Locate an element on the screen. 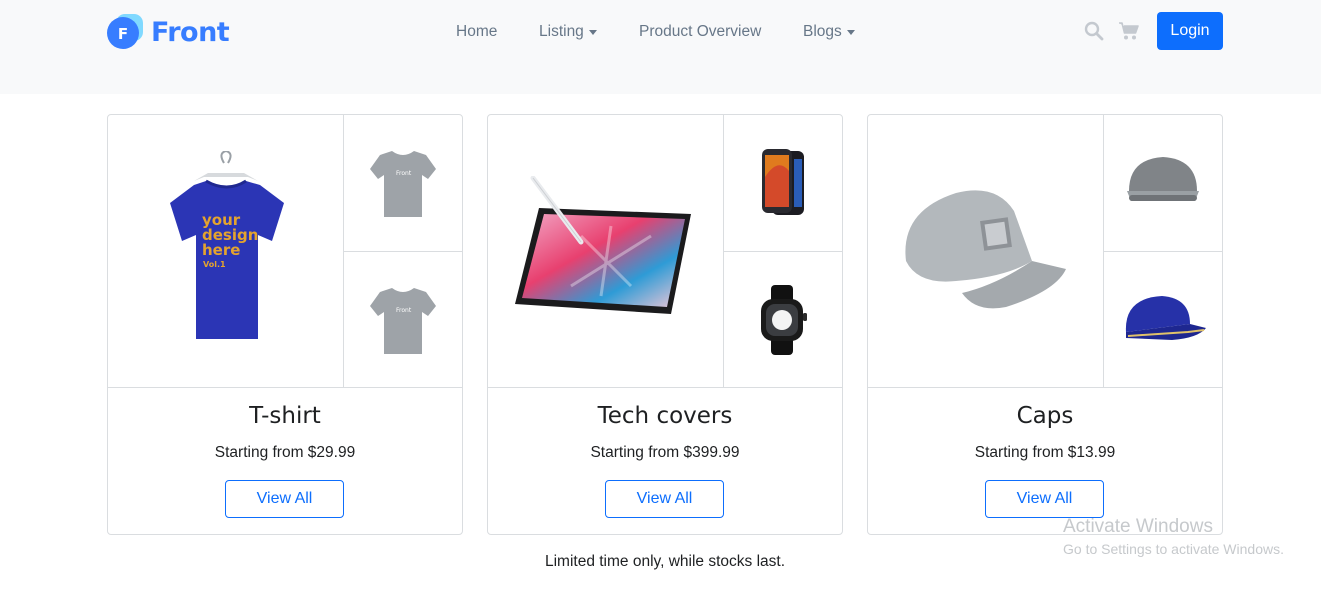  nav-item-label: Listing is located at coordinates (561, 31).